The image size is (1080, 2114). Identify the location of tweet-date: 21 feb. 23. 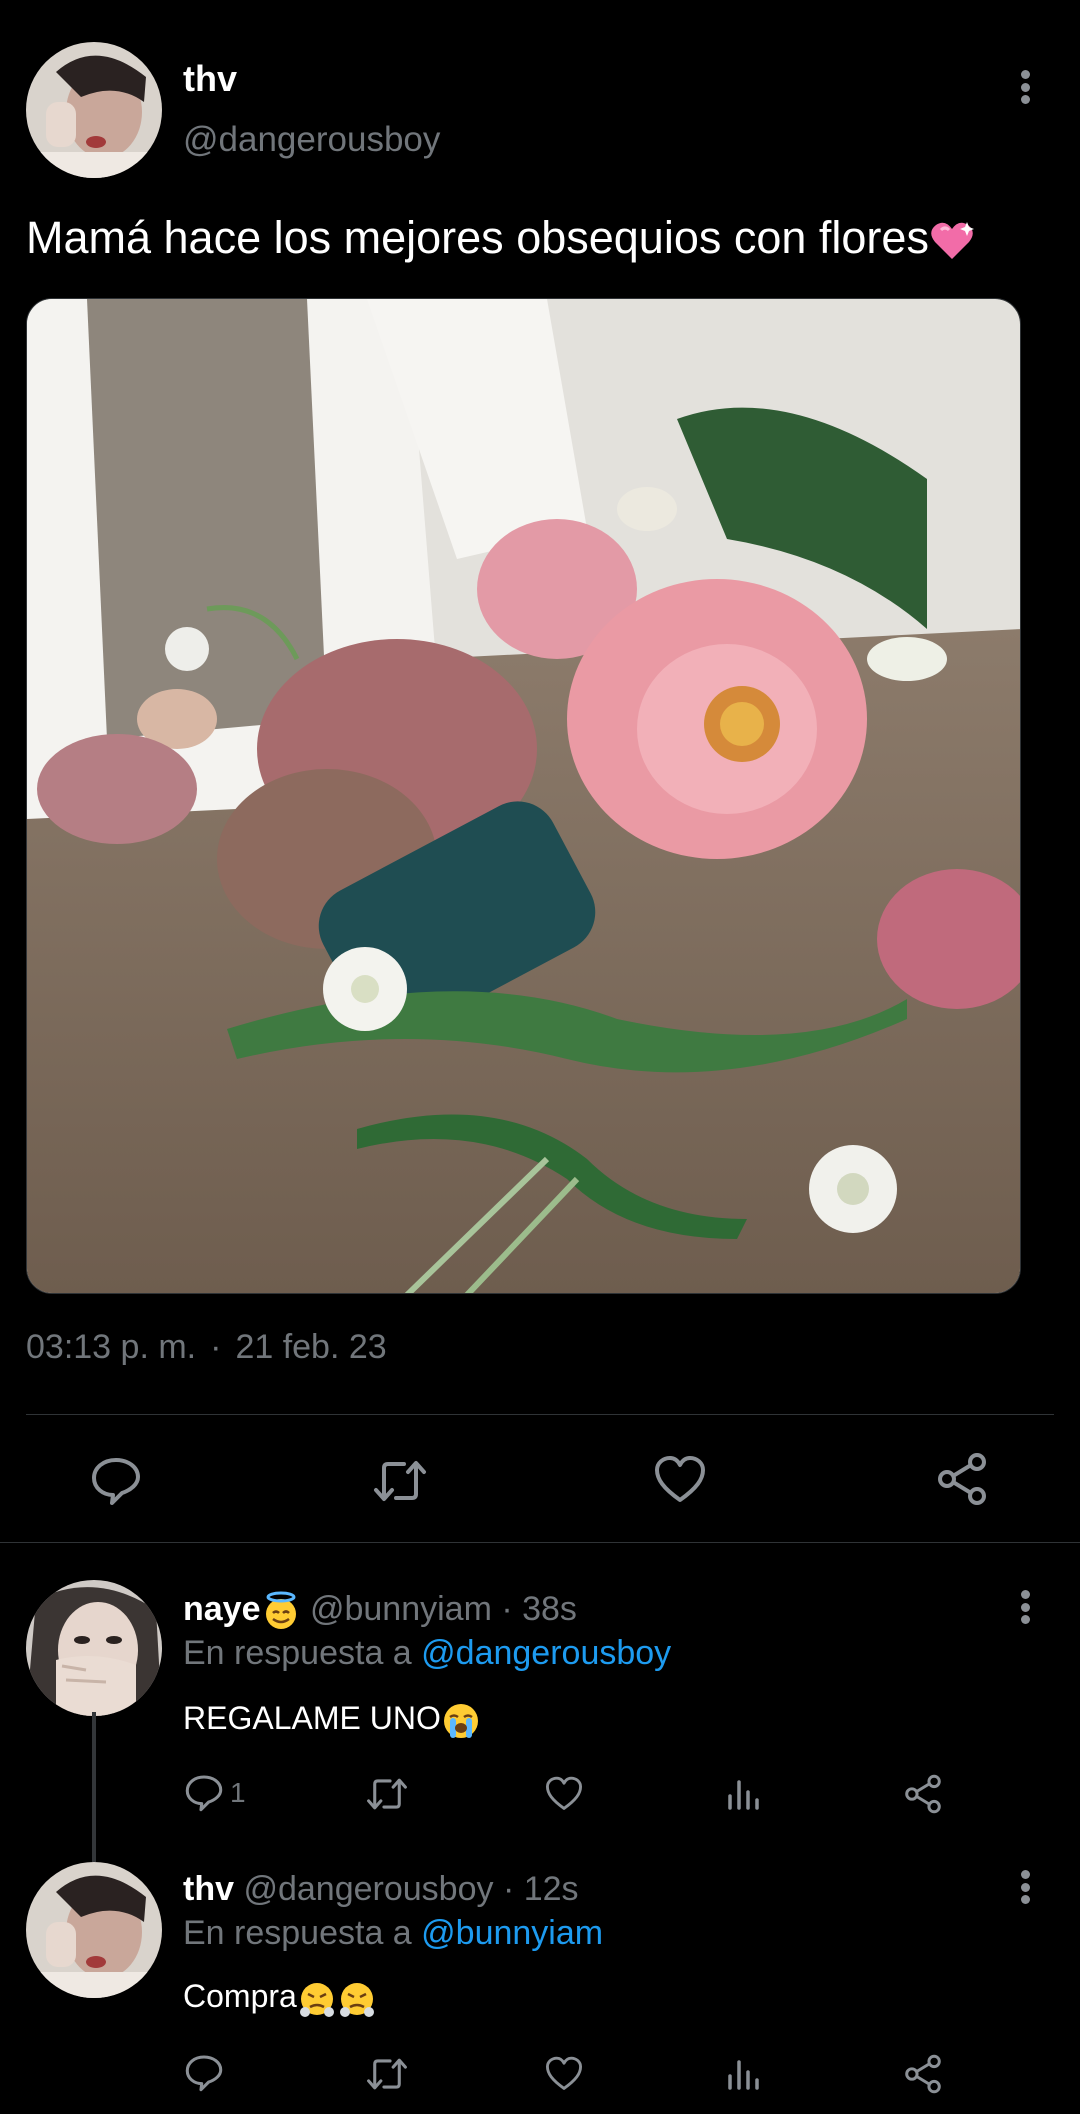
(311, 1347).